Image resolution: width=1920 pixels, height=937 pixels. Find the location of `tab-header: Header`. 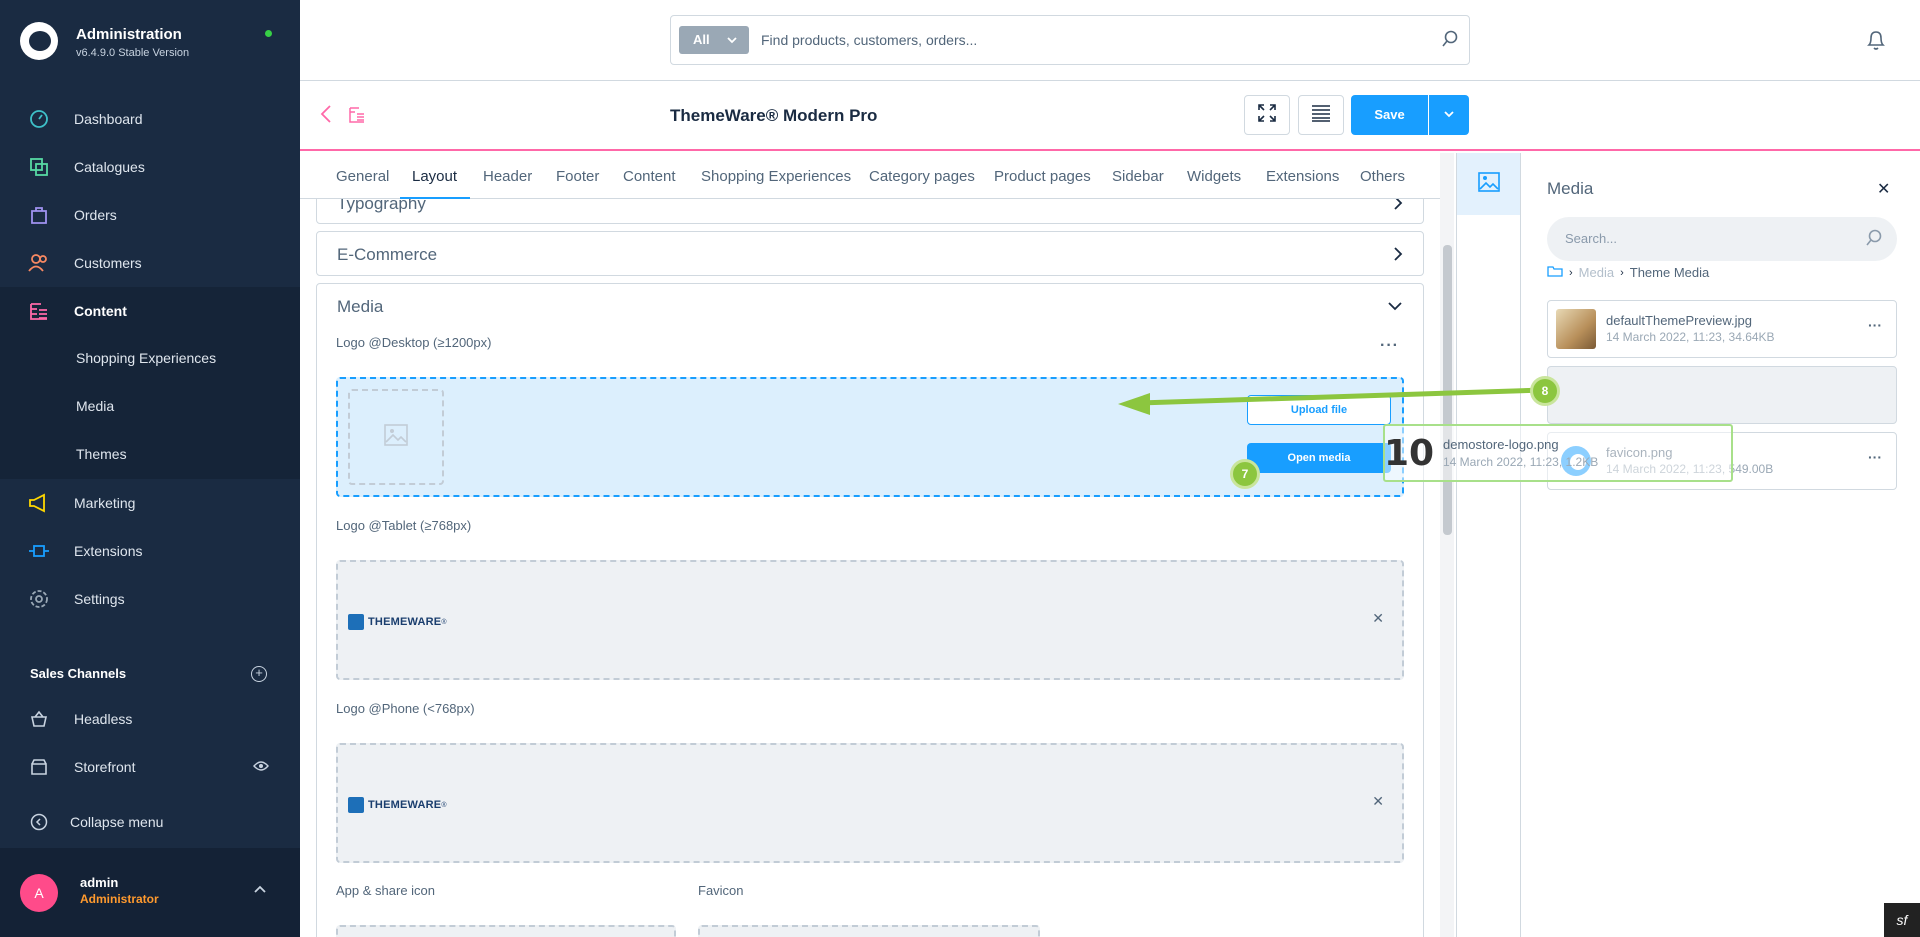

tab-header: Header is located at coordinates (507, 176).